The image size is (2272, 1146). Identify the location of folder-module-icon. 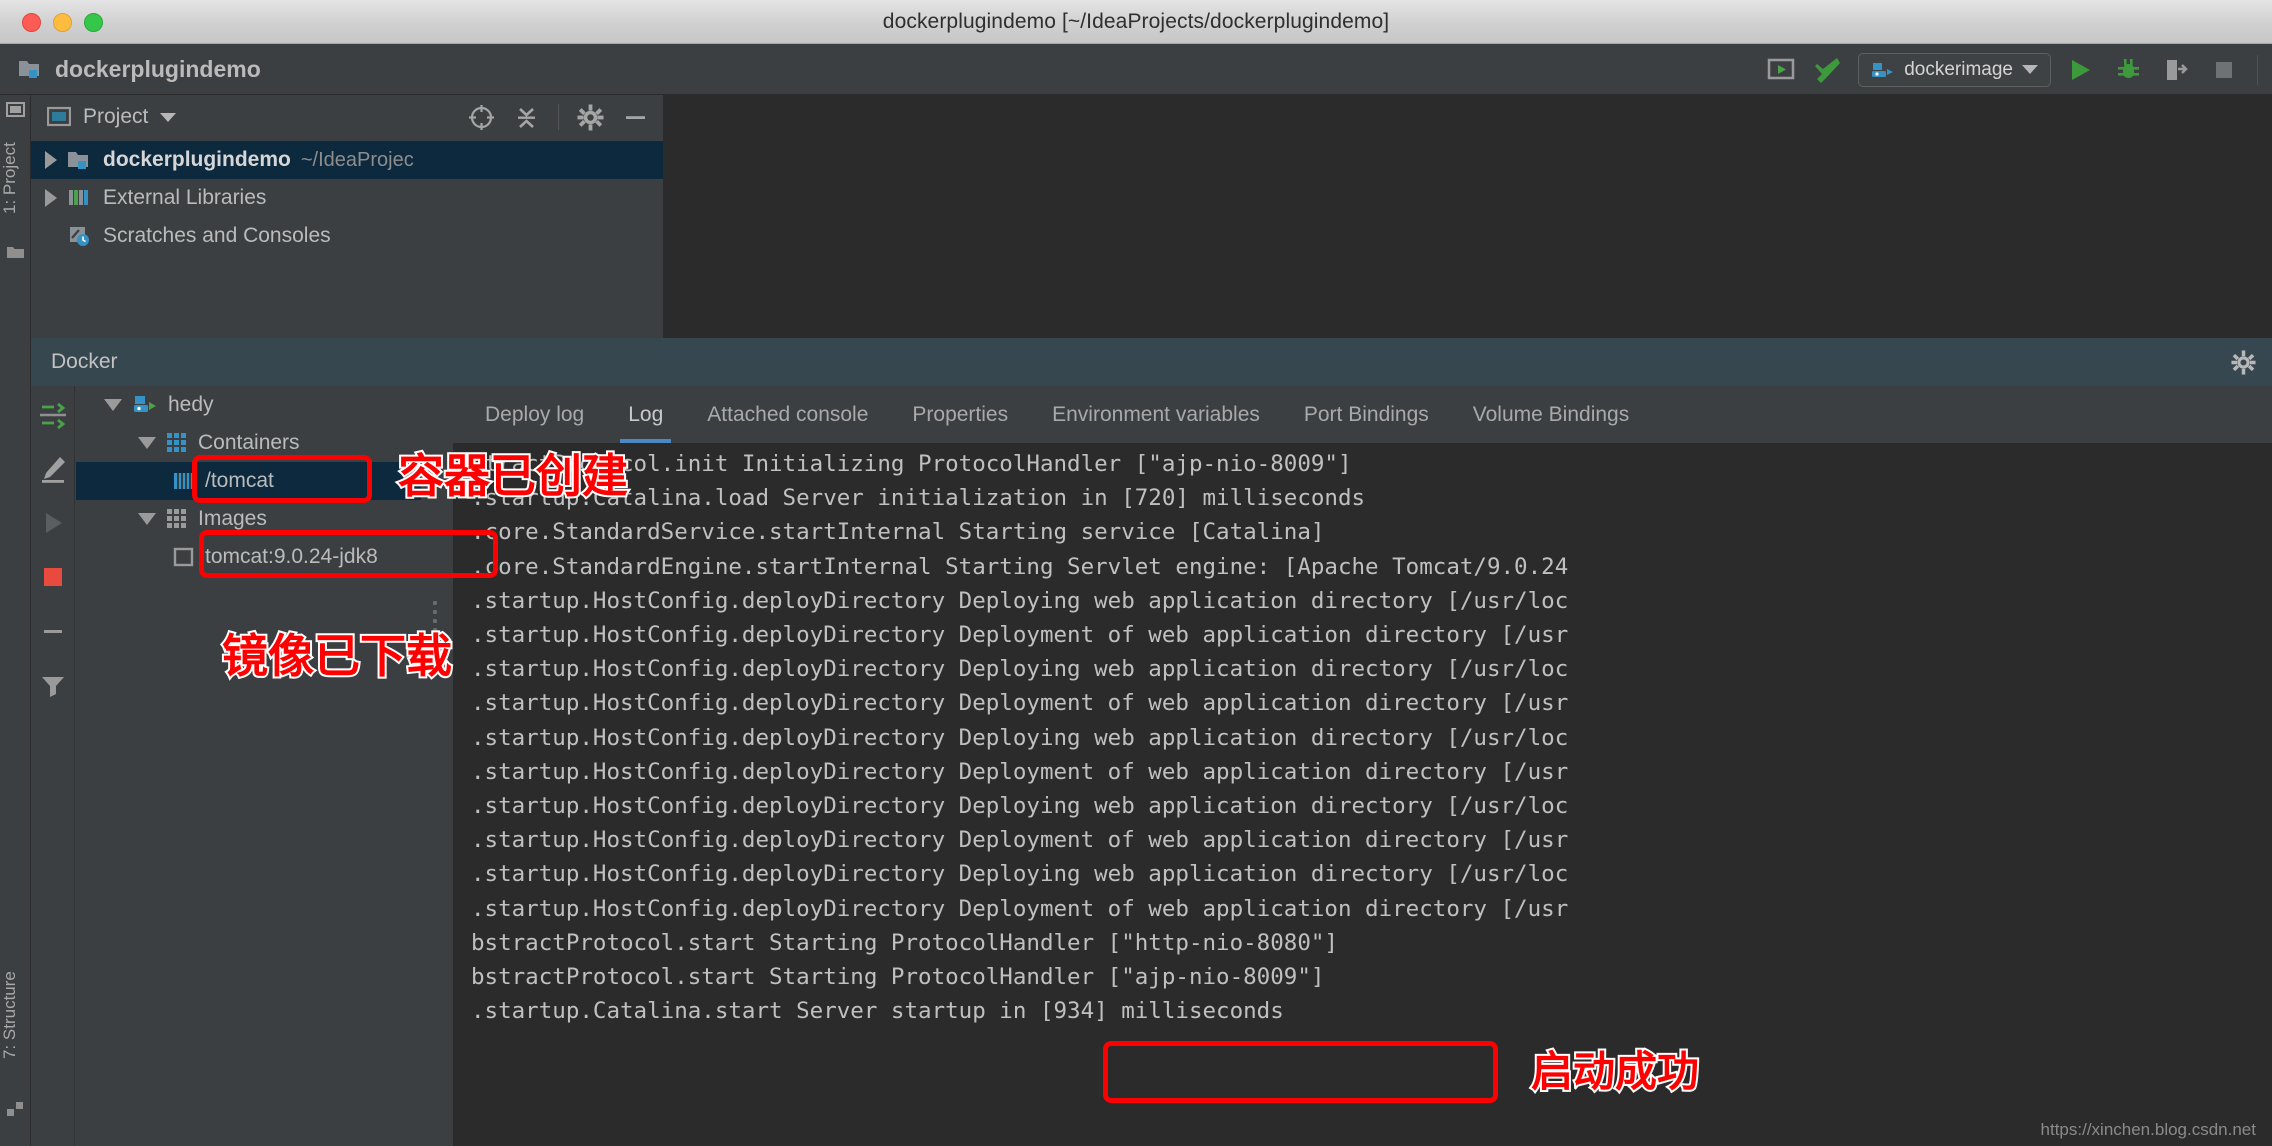
(80, 160).